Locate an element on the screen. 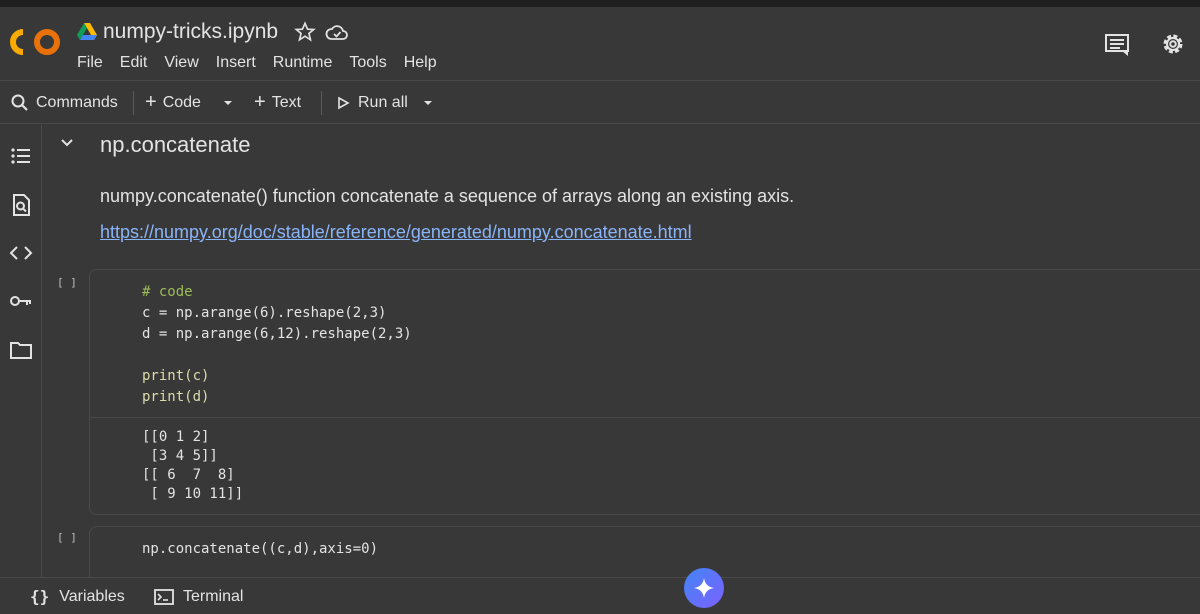 The height and width of the screenshot is (614, 1200). terminal-button: Terminal is located at coordinates (198, 596).